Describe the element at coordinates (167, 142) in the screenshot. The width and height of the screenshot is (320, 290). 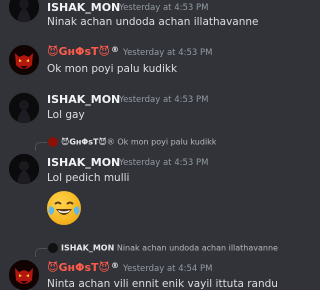
I see `reply-text: Ok mon poyi palu kudikk` at that location.